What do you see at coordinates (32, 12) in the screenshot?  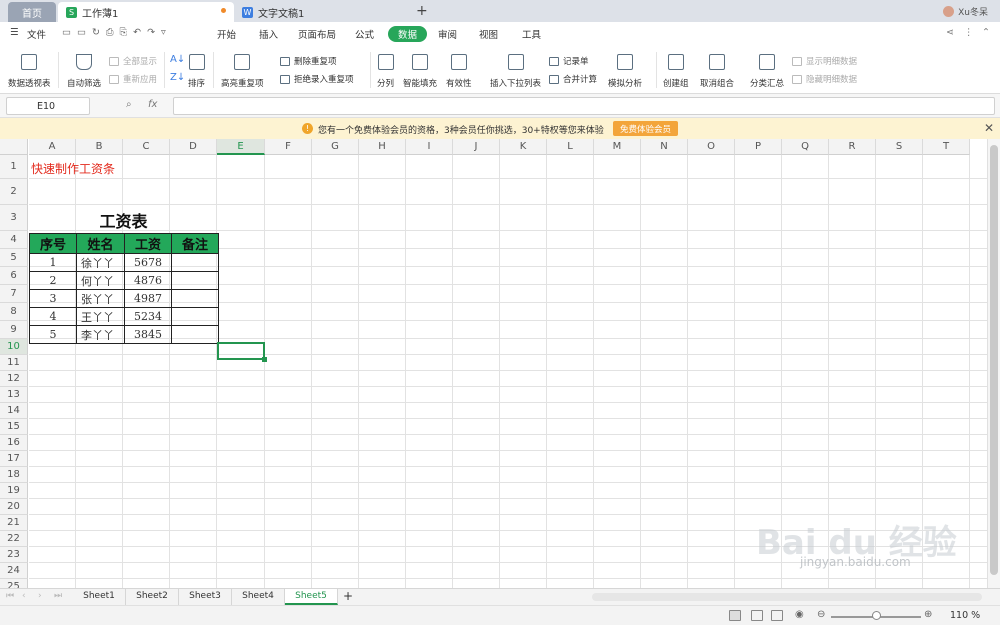 I see `tab-home: 首页` at bounding box center [32, 12].